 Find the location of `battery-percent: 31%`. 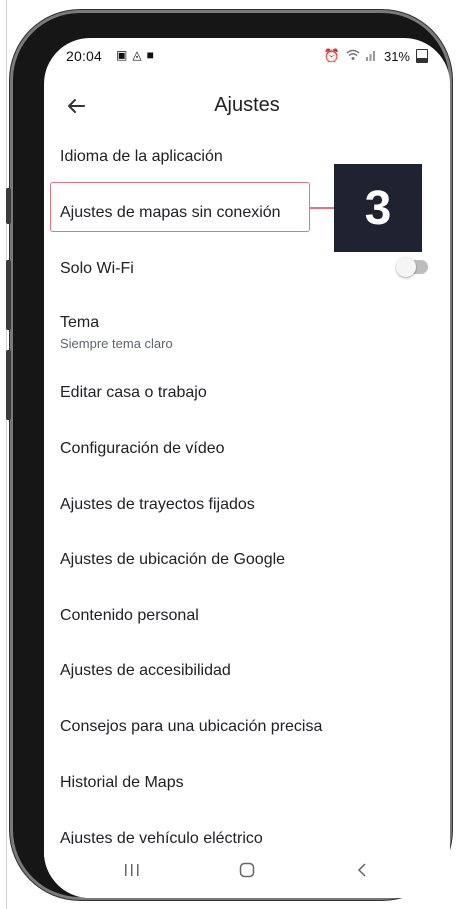

battery-percent: 31% is located at coordinates (396, 56).